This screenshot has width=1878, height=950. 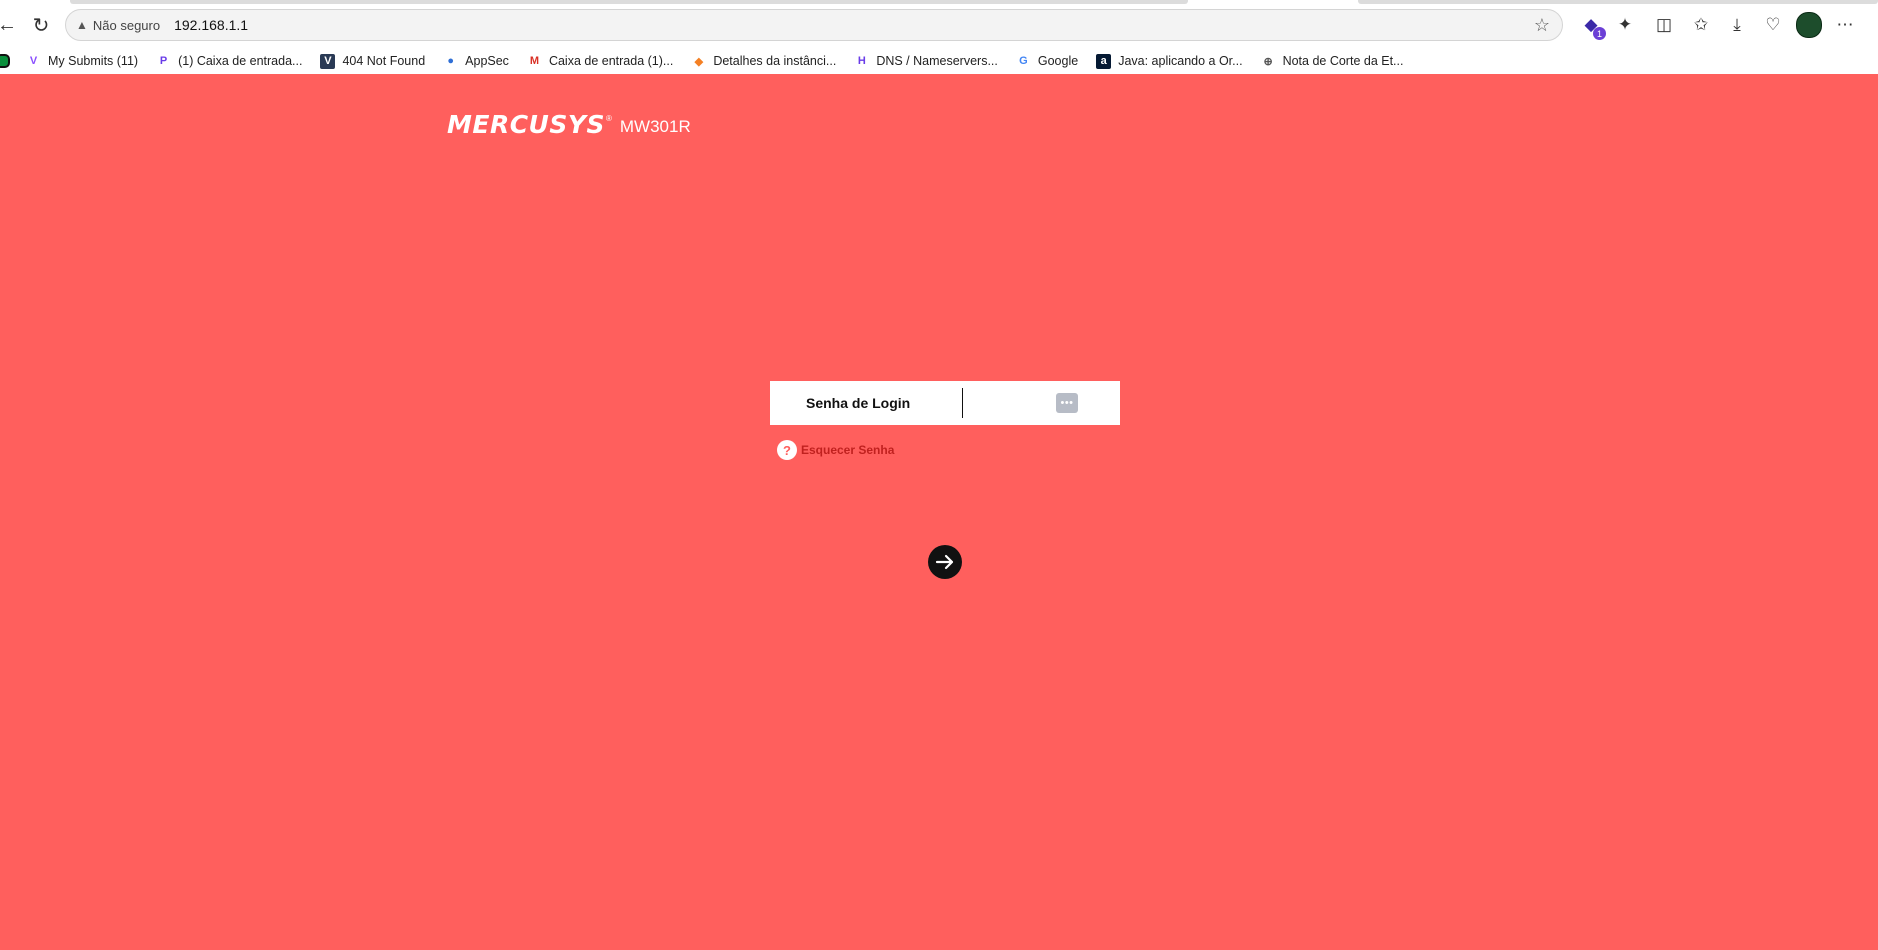 I want to click on v-shield-icon: V, so click(x=328, y=61).